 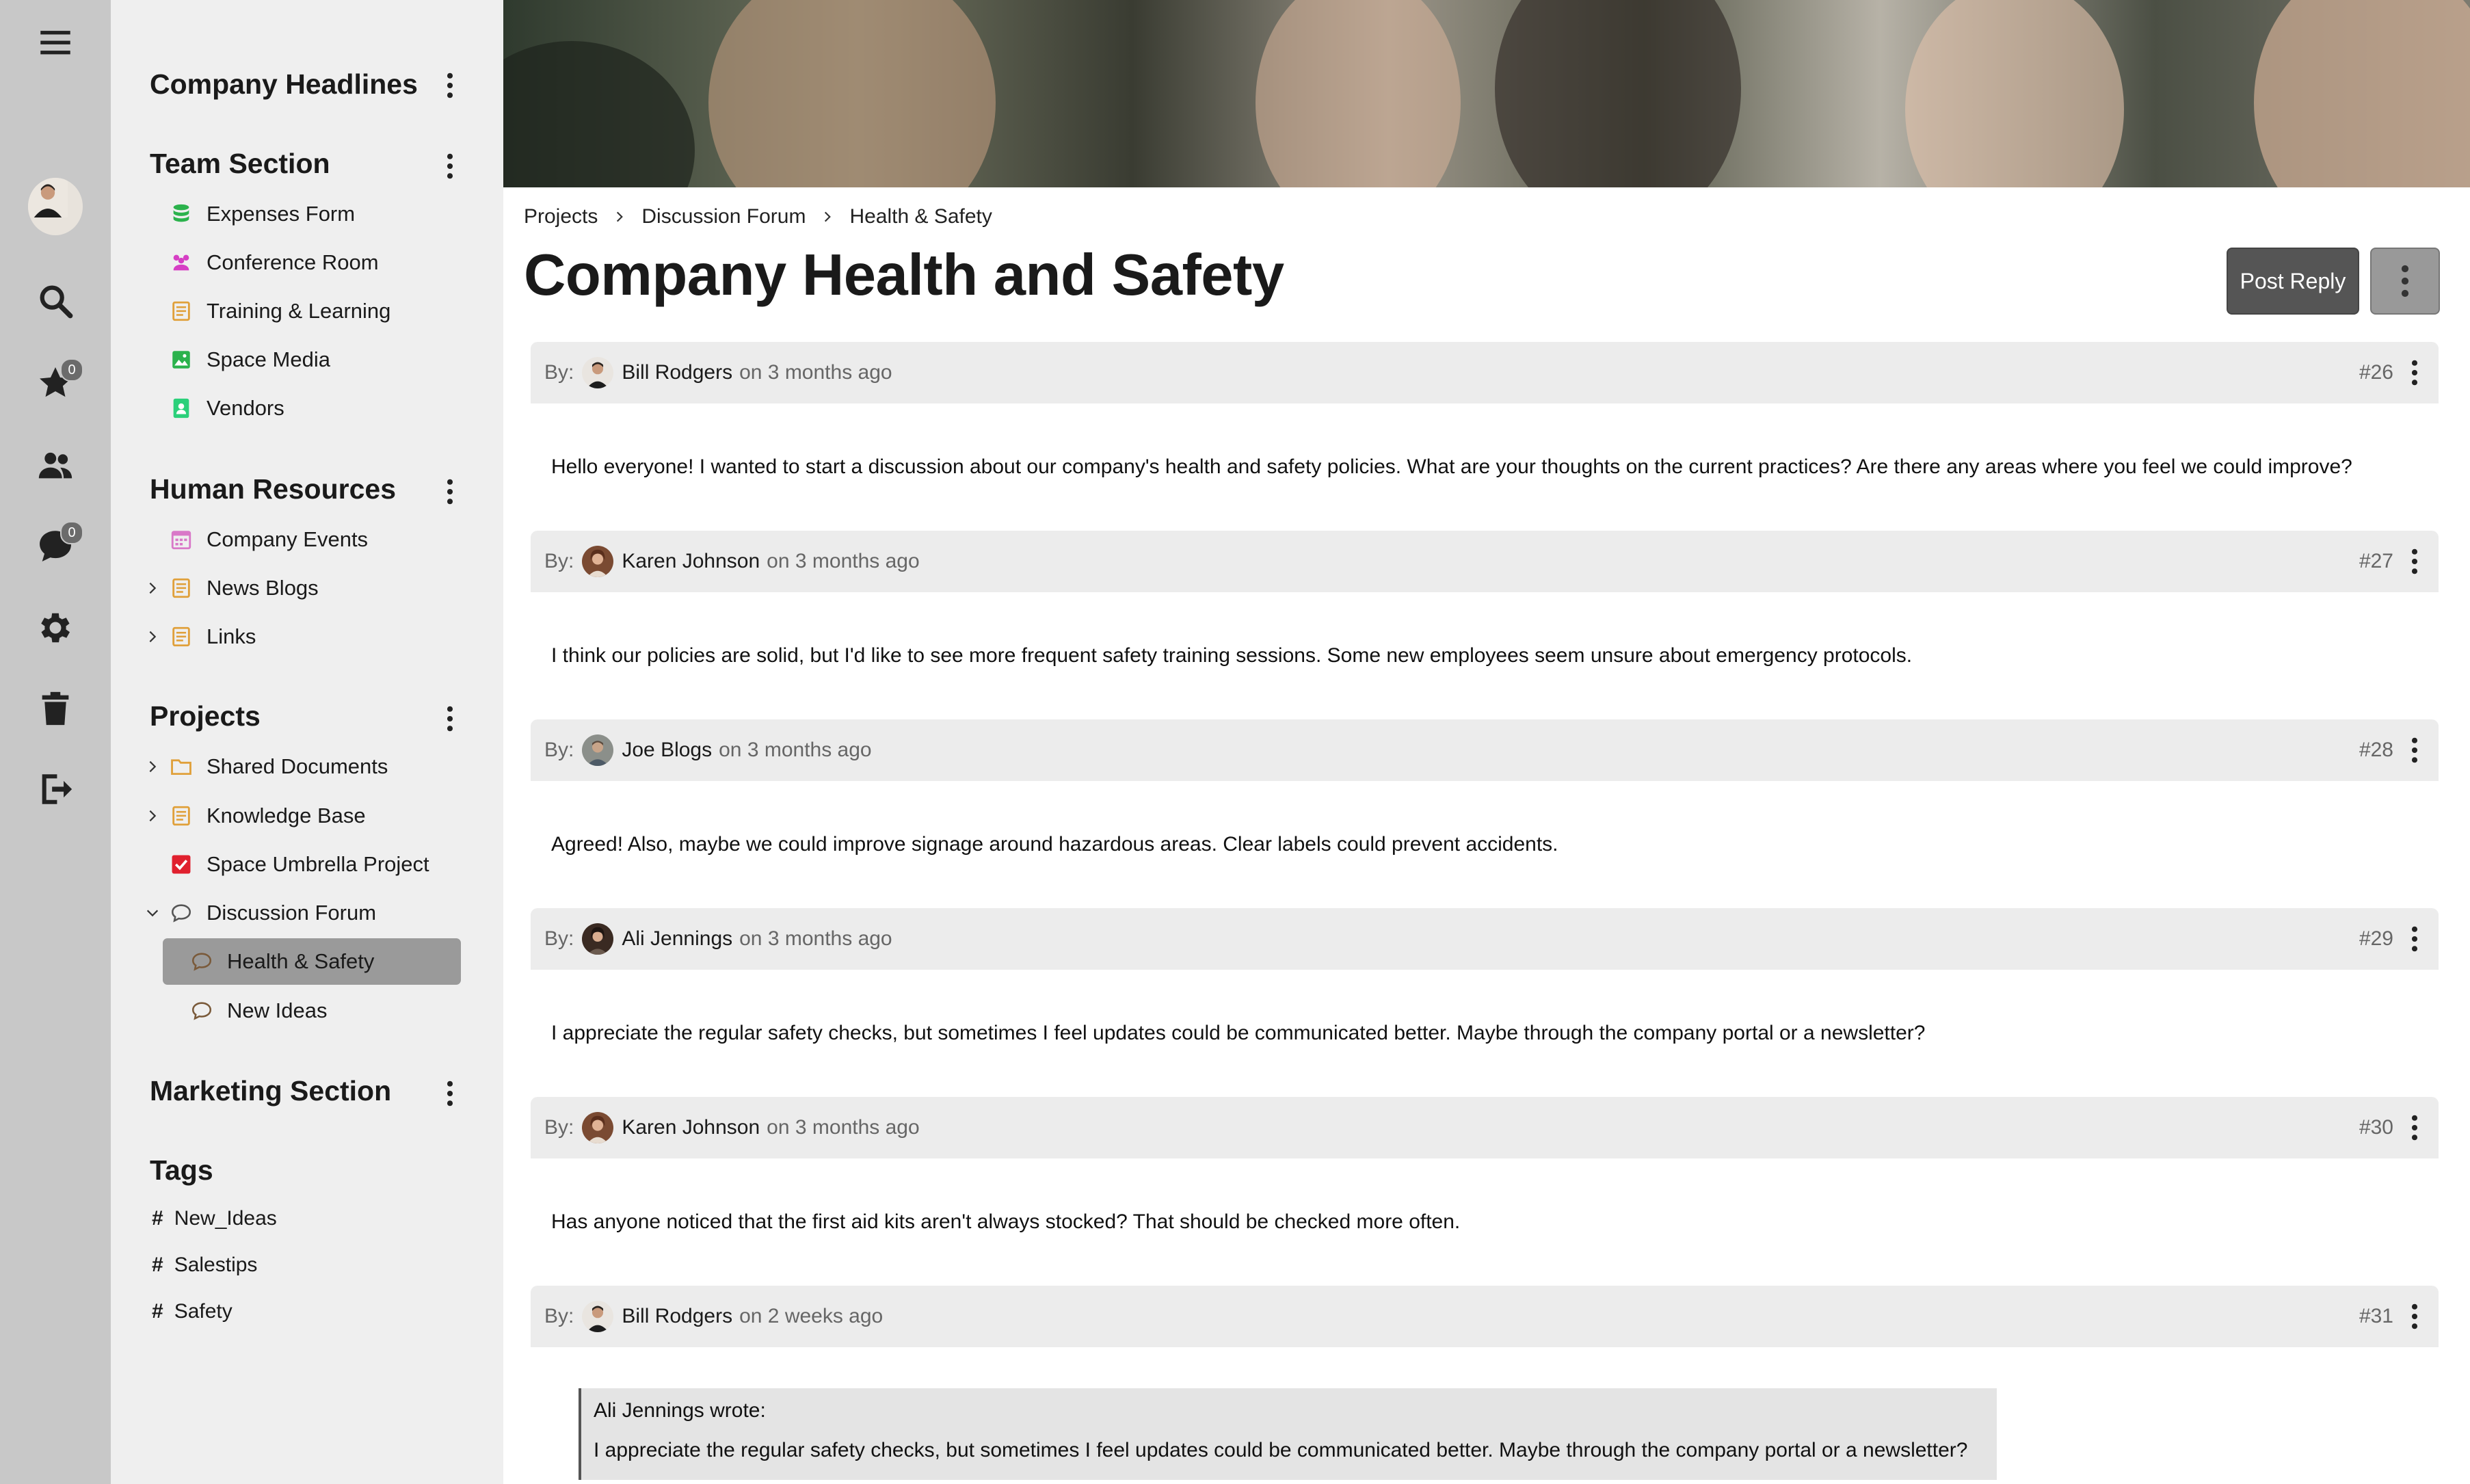 What do you see at coordinates (2293, 281) in the screenshot?
I see `post-reply-button: Post Reply` at bounding box center [2293, 281].